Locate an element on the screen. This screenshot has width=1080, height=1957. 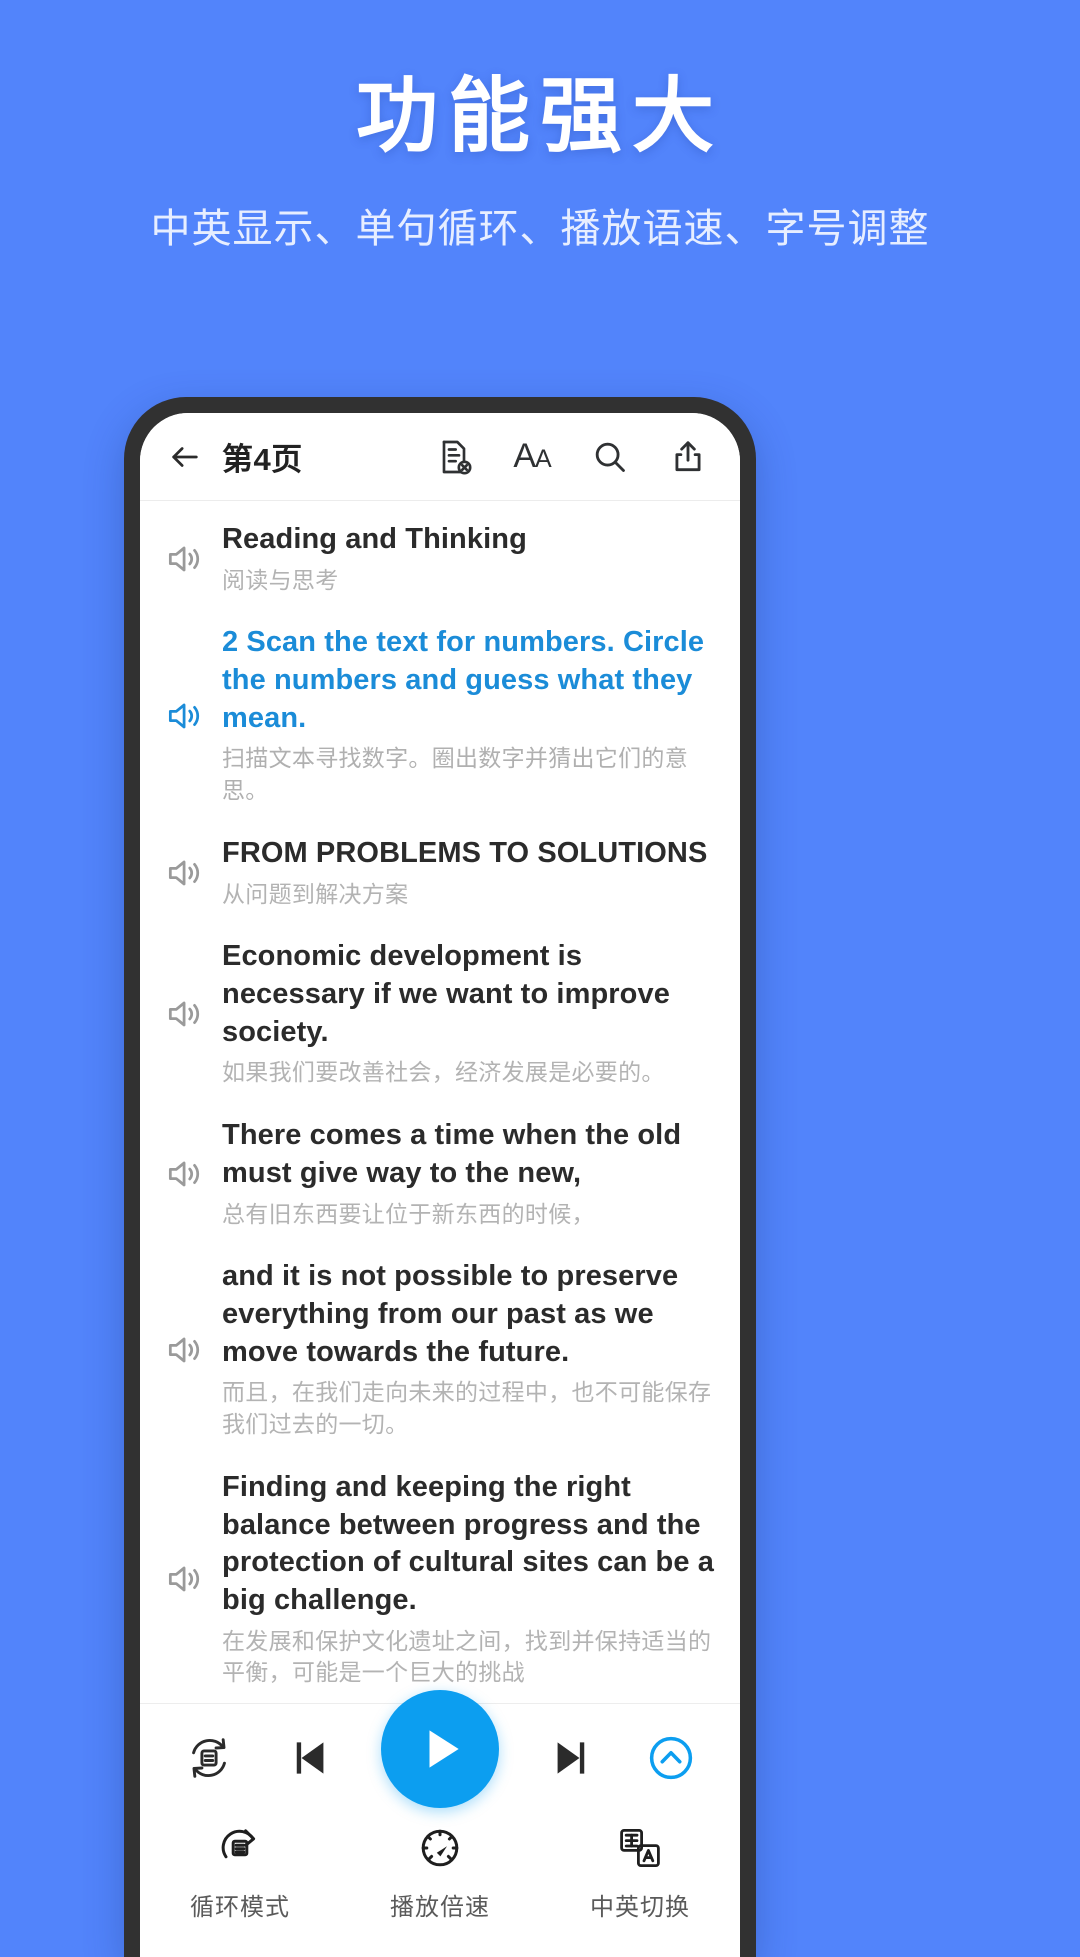
paragraph-text: Reading and Thinking 阅读与思考 is located at coordinates (468, 558).